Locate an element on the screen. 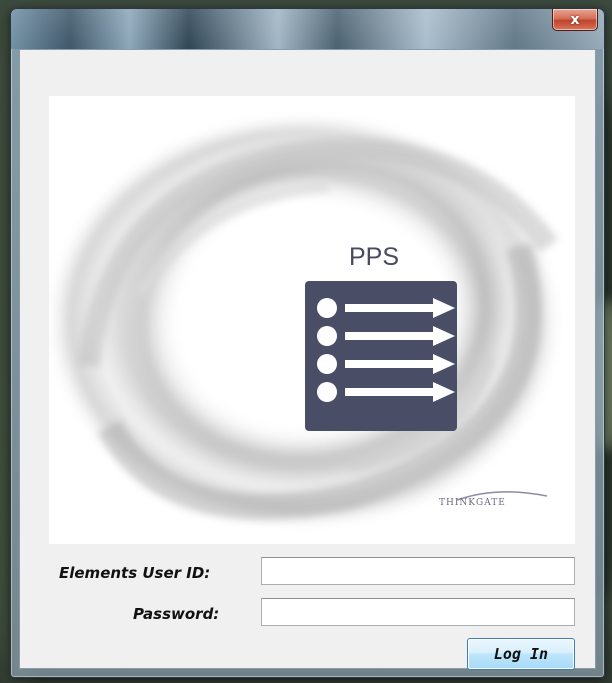 Image resolution: width=612 pixels, height=683 pixels. login-button-label: Log In is located at coordinates (521, 654).